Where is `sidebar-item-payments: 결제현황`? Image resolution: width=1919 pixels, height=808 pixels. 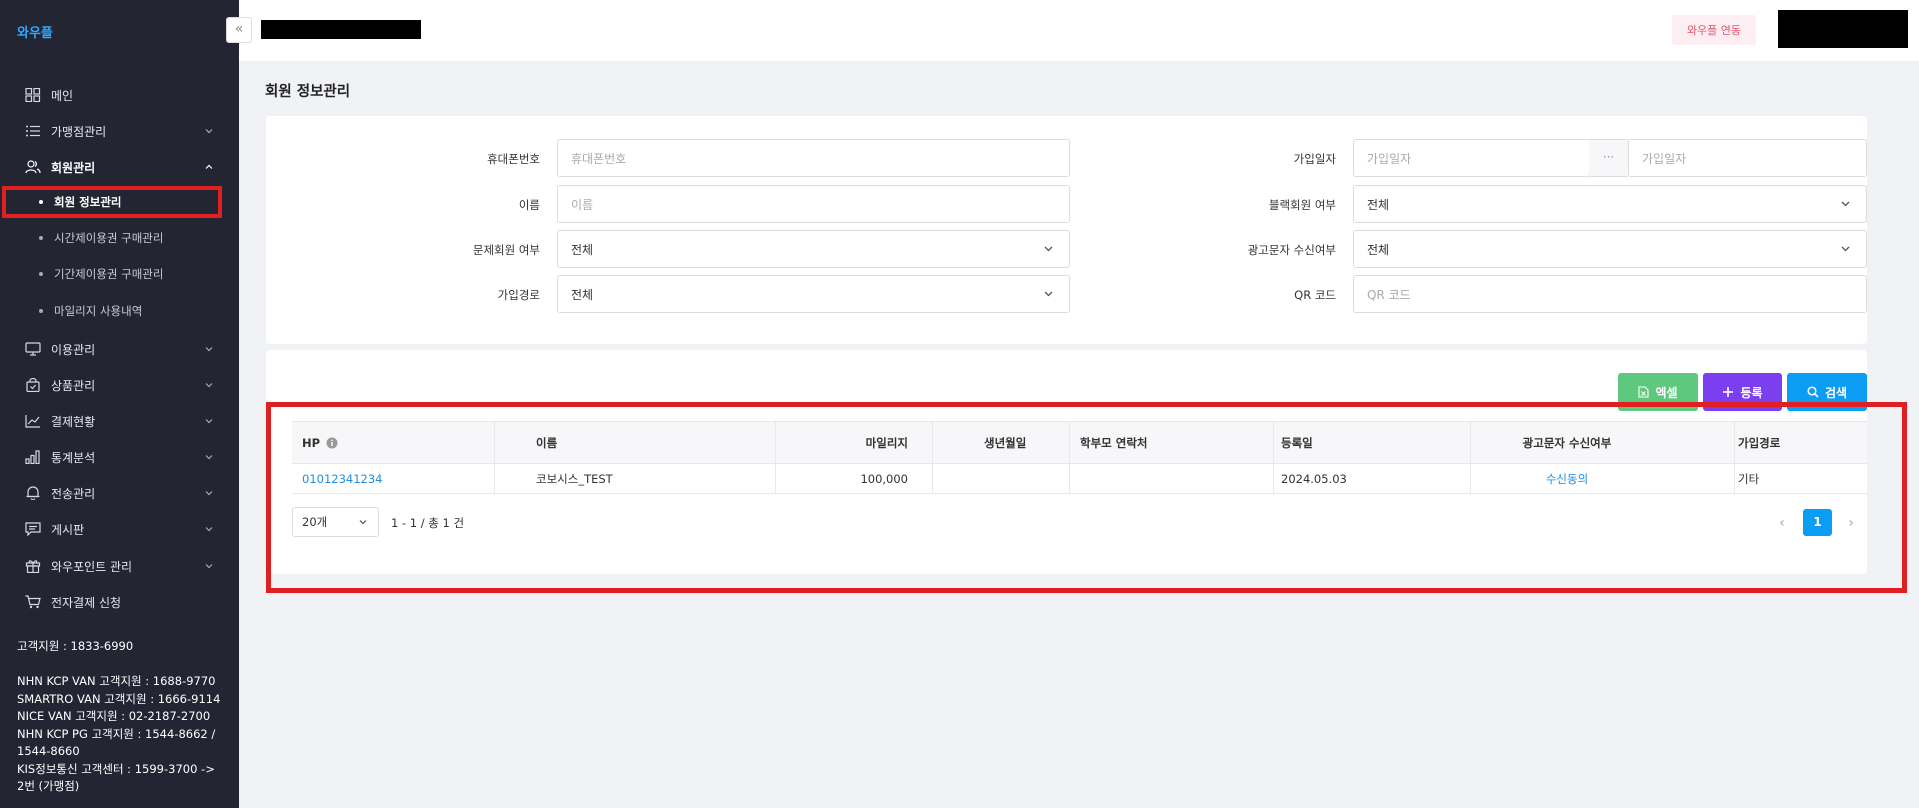 sidebar-item-payments: 결제현황 is located at coordinates (119, 421).